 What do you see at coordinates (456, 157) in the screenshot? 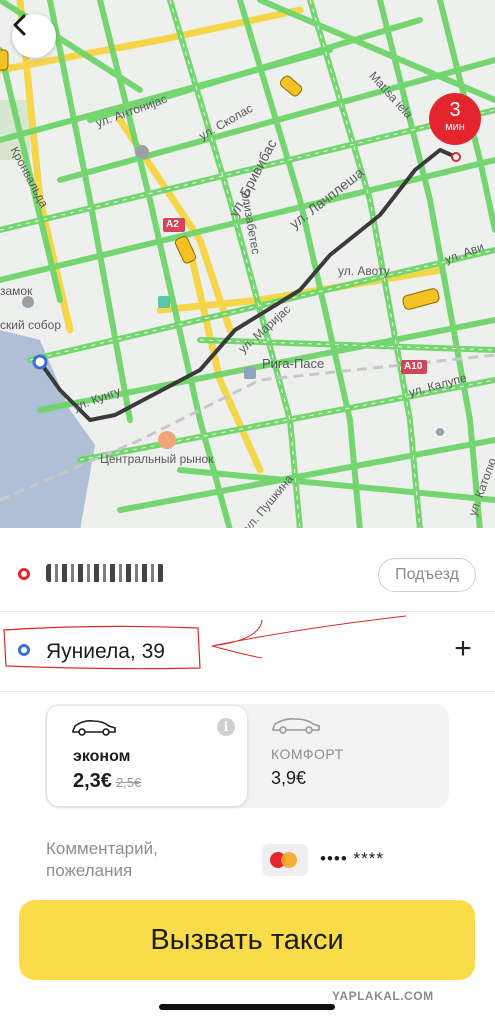
I see `pickup-marker` at bounding box center [456, 157].